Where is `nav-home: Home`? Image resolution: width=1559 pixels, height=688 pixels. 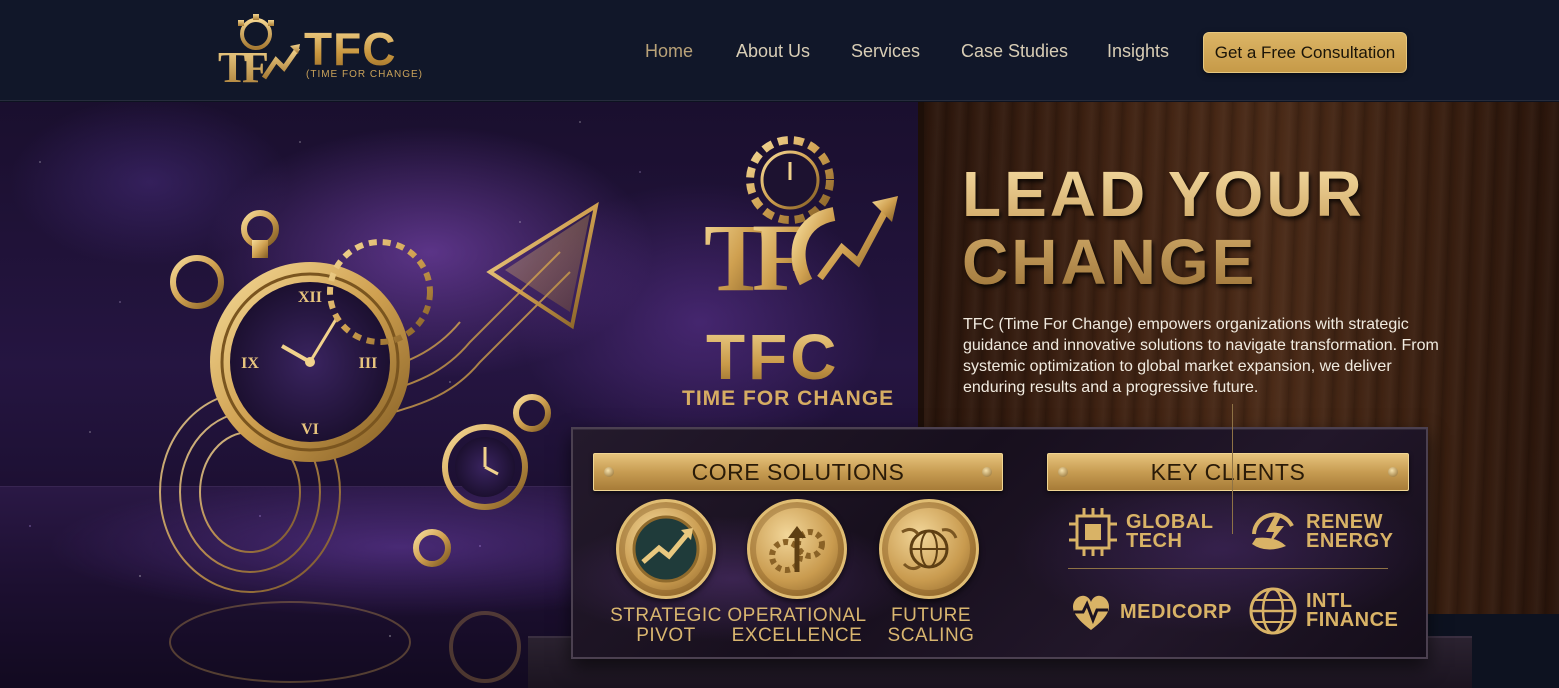
nav-home: Home is located at coordinates (669, 51).